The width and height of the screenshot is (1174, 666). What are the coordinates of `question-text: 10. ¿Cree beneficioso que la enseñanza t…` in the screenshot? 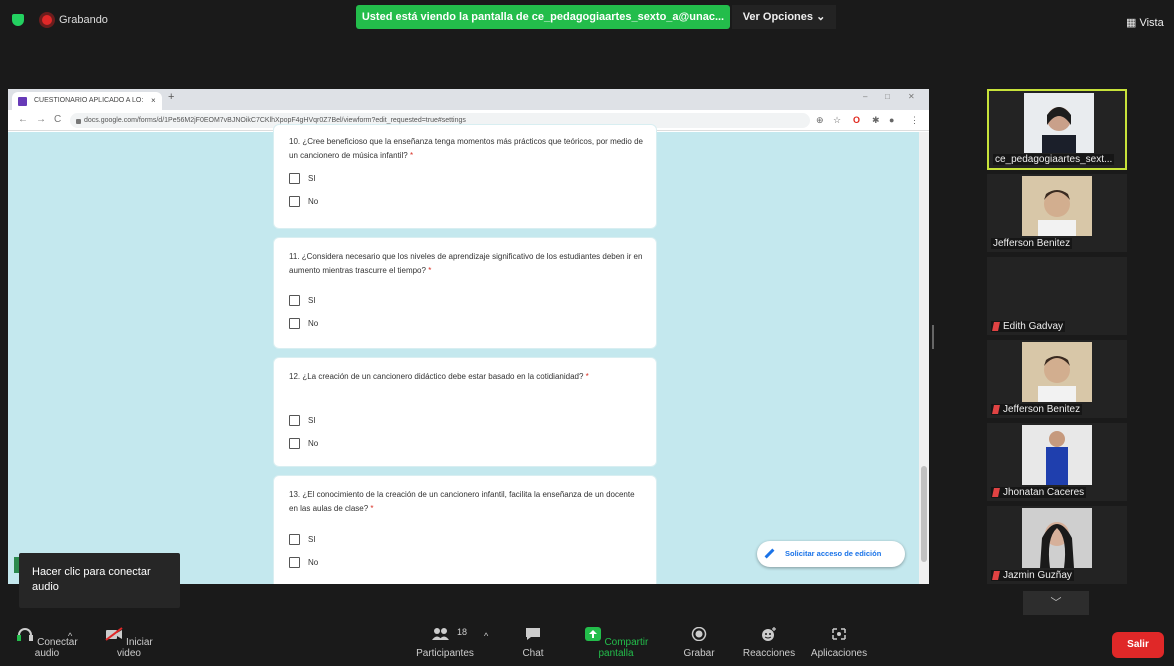 It's located at (466, 148).